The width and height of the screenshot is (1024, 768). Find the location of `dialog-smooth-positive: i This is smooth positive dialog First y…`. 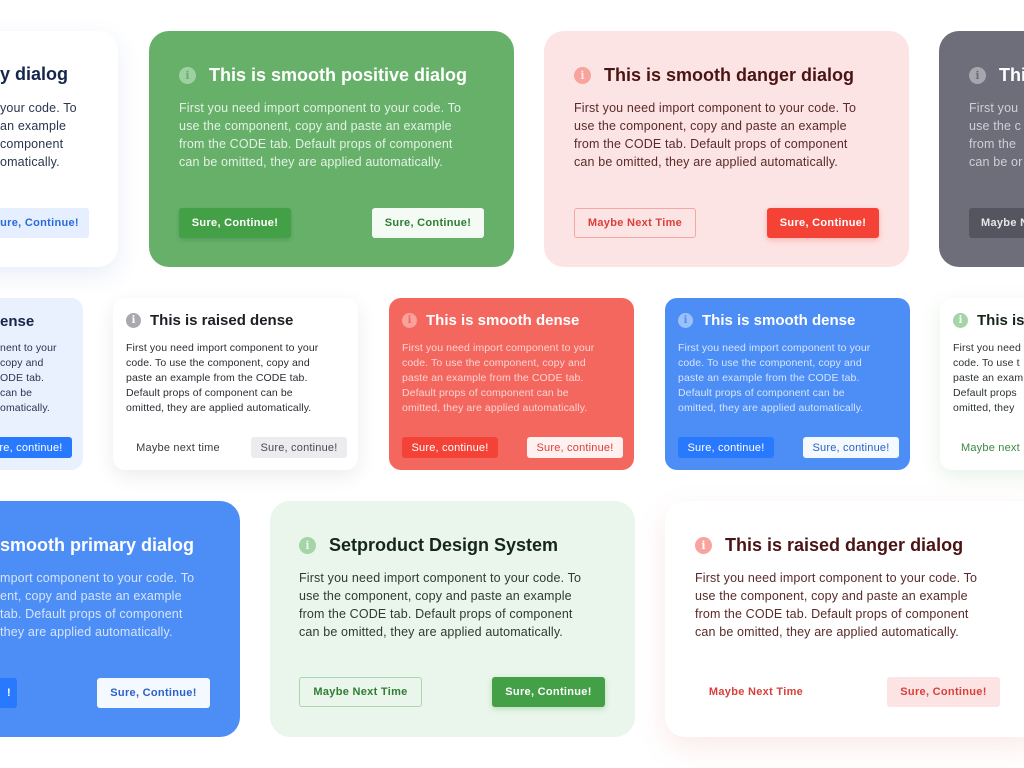

dialog-smooth-positive: i This is smooth positive dialog First y… is located at coordinates (331, 149).